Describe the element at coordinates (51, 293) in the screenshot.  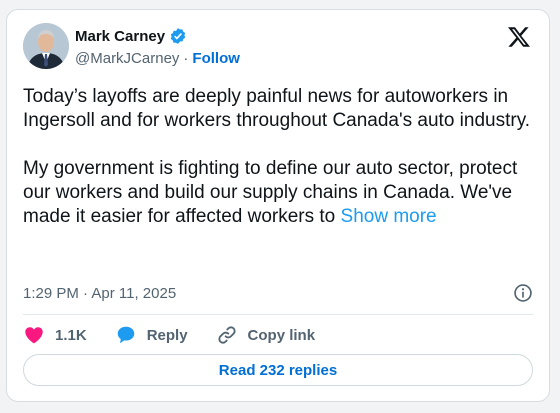
I see `tweet-time: 1:29 PM` at that location.